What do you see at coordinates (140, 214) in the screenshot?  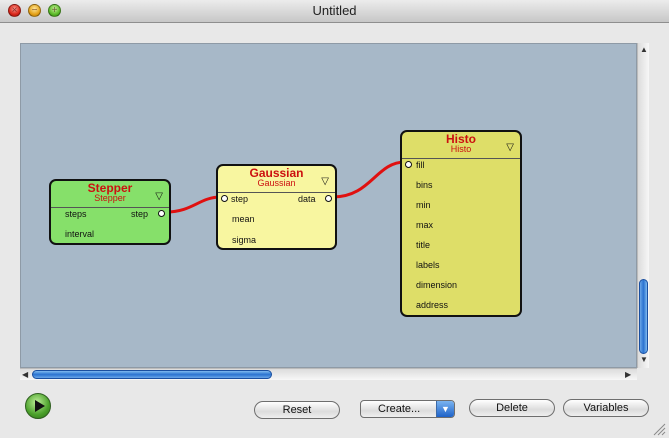 I see `output-port-label: step` at bounding box center [140, 214].